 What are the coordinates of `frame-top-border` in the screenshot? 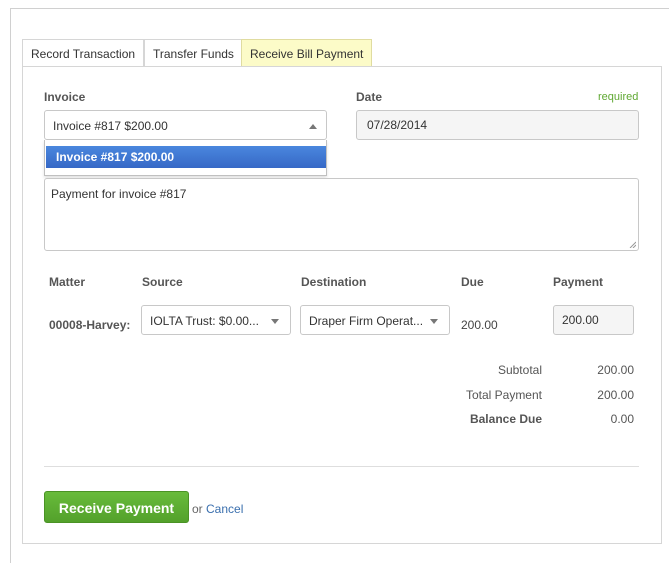 It's located at (339, 8).